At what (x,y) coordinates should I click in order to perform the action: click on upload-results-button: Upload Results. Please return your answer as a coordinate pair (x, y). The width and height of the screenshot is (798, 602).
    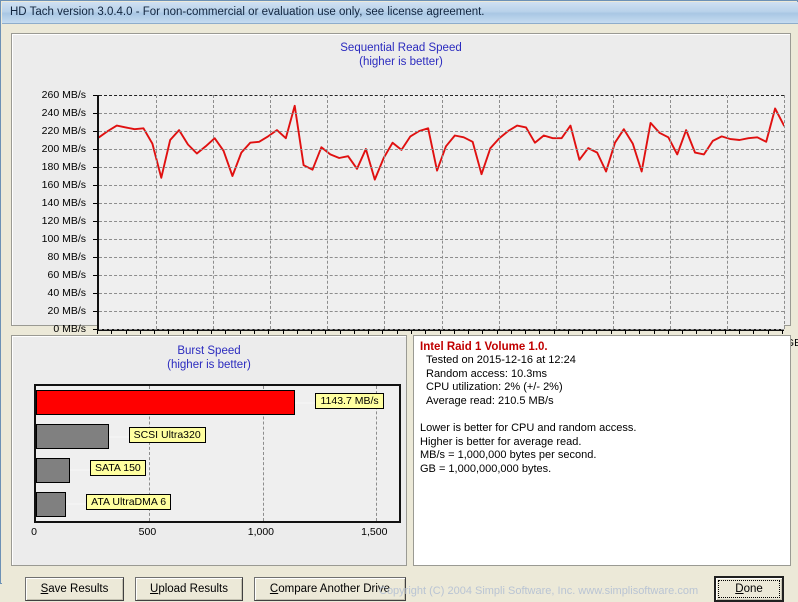
    Looking at the image, I should click on (189, 589).